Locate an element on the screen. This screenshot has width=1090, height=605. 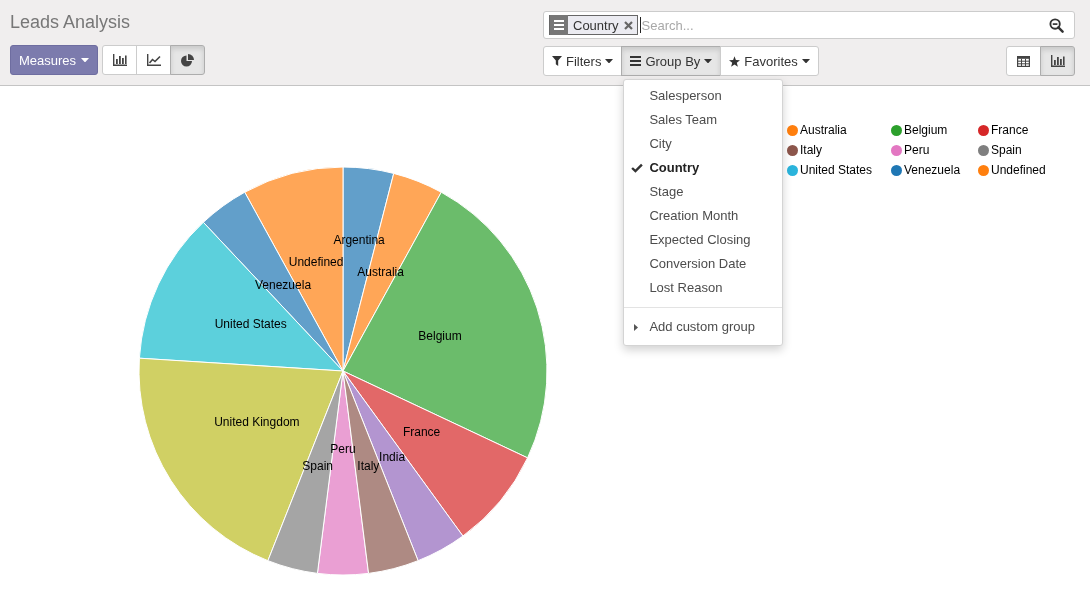
line-chart-icon is located at coordinates (153, 60).